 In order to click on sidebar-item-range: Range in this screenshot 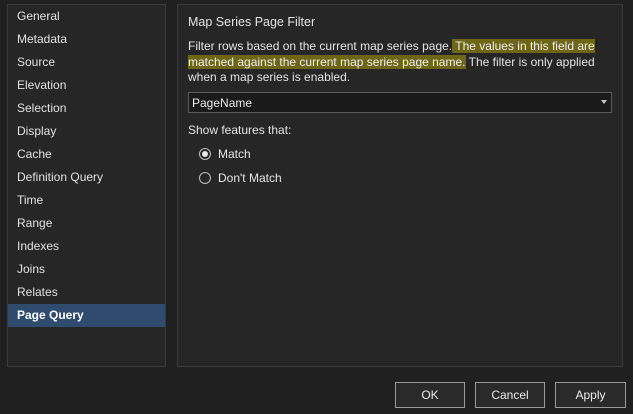, I will do `click(86, 223)`.